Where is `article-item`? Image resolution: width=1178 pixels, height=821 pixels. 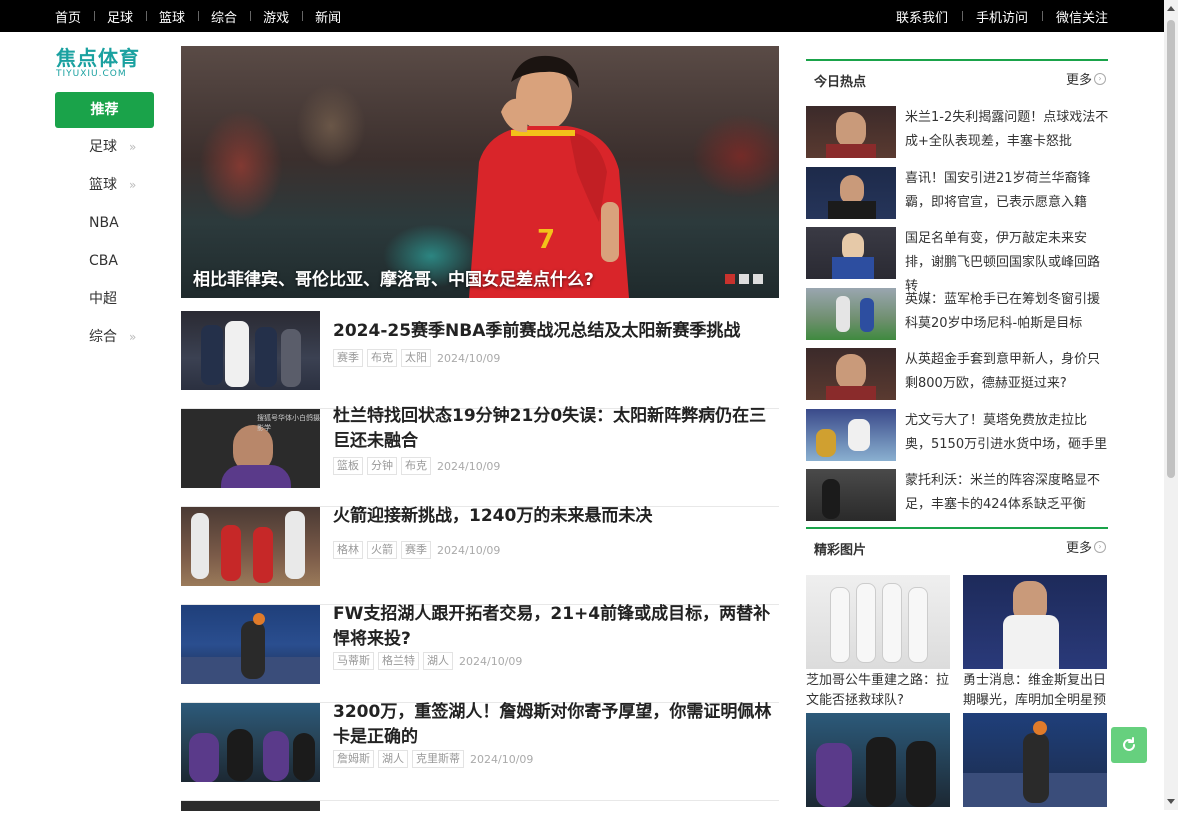 article-item is located at coordinates (480, 811).